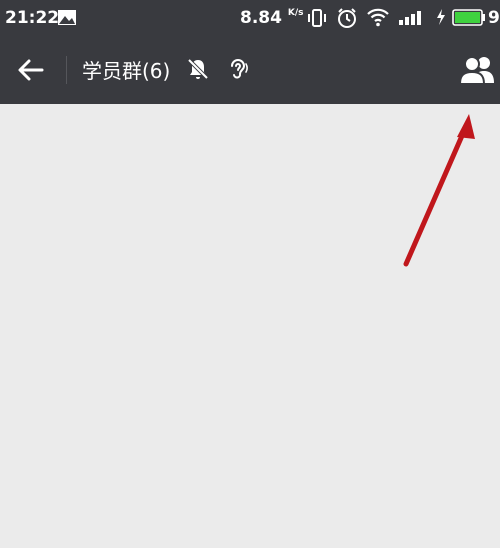 This screenshot has width=500, height=548. I want to click on battery-icon, so click(469, 19).